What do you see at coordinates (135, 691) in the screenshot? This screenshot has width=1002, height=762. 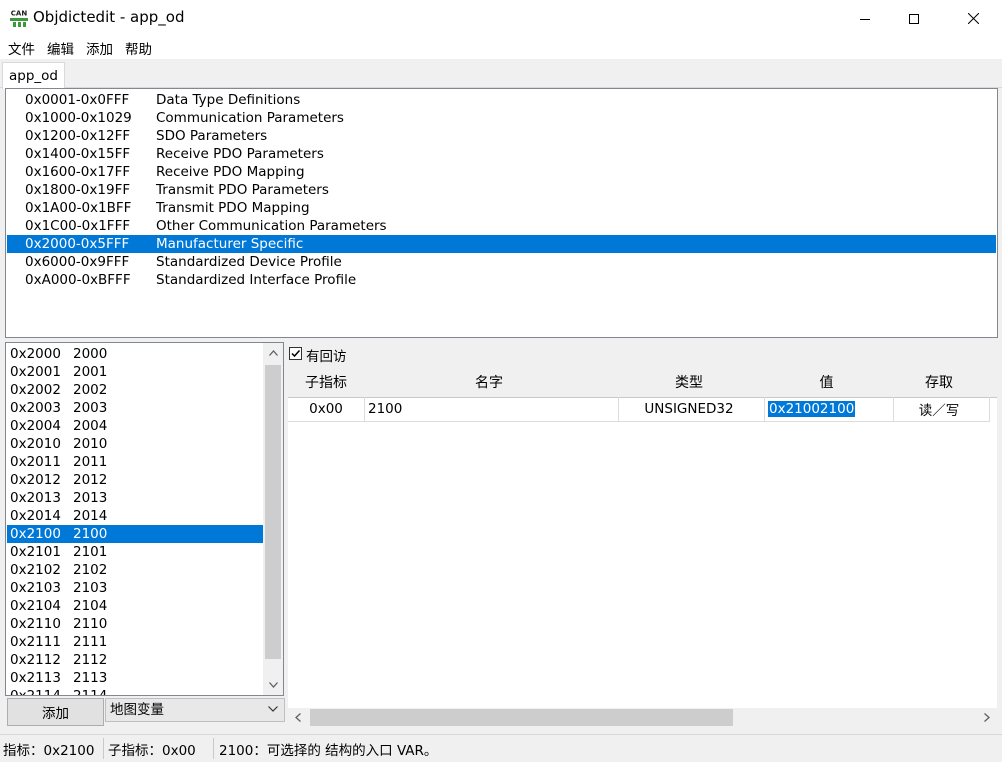 I see `index-item: 0x2114 2114` at bounding box center [135, 691].